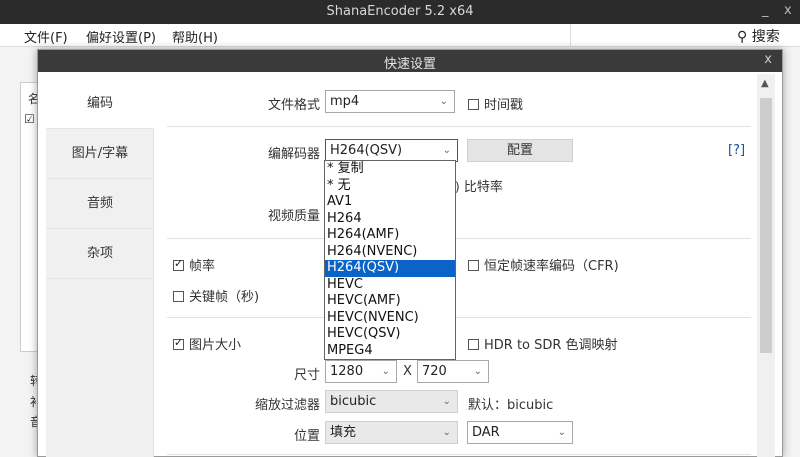 The height and width of the screenshot is (457, 800). I want to click on codec-select: H264(QSV) ⌄, so click(391, 150).